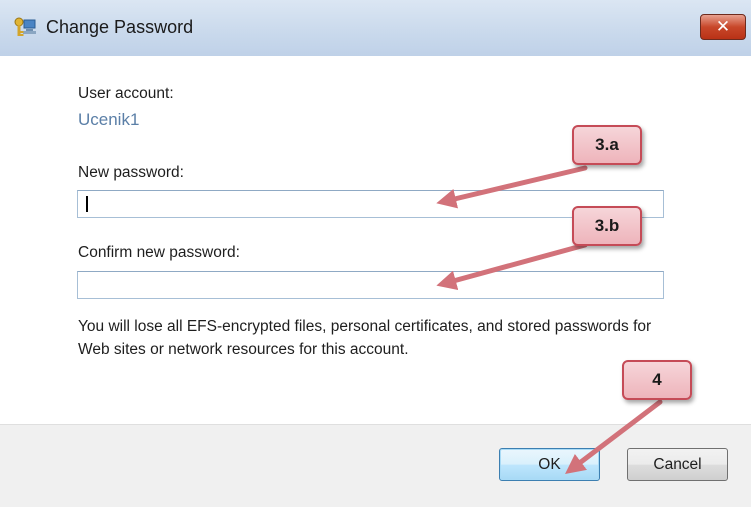  I want to click on confirm-password-field, so click(370, 285).